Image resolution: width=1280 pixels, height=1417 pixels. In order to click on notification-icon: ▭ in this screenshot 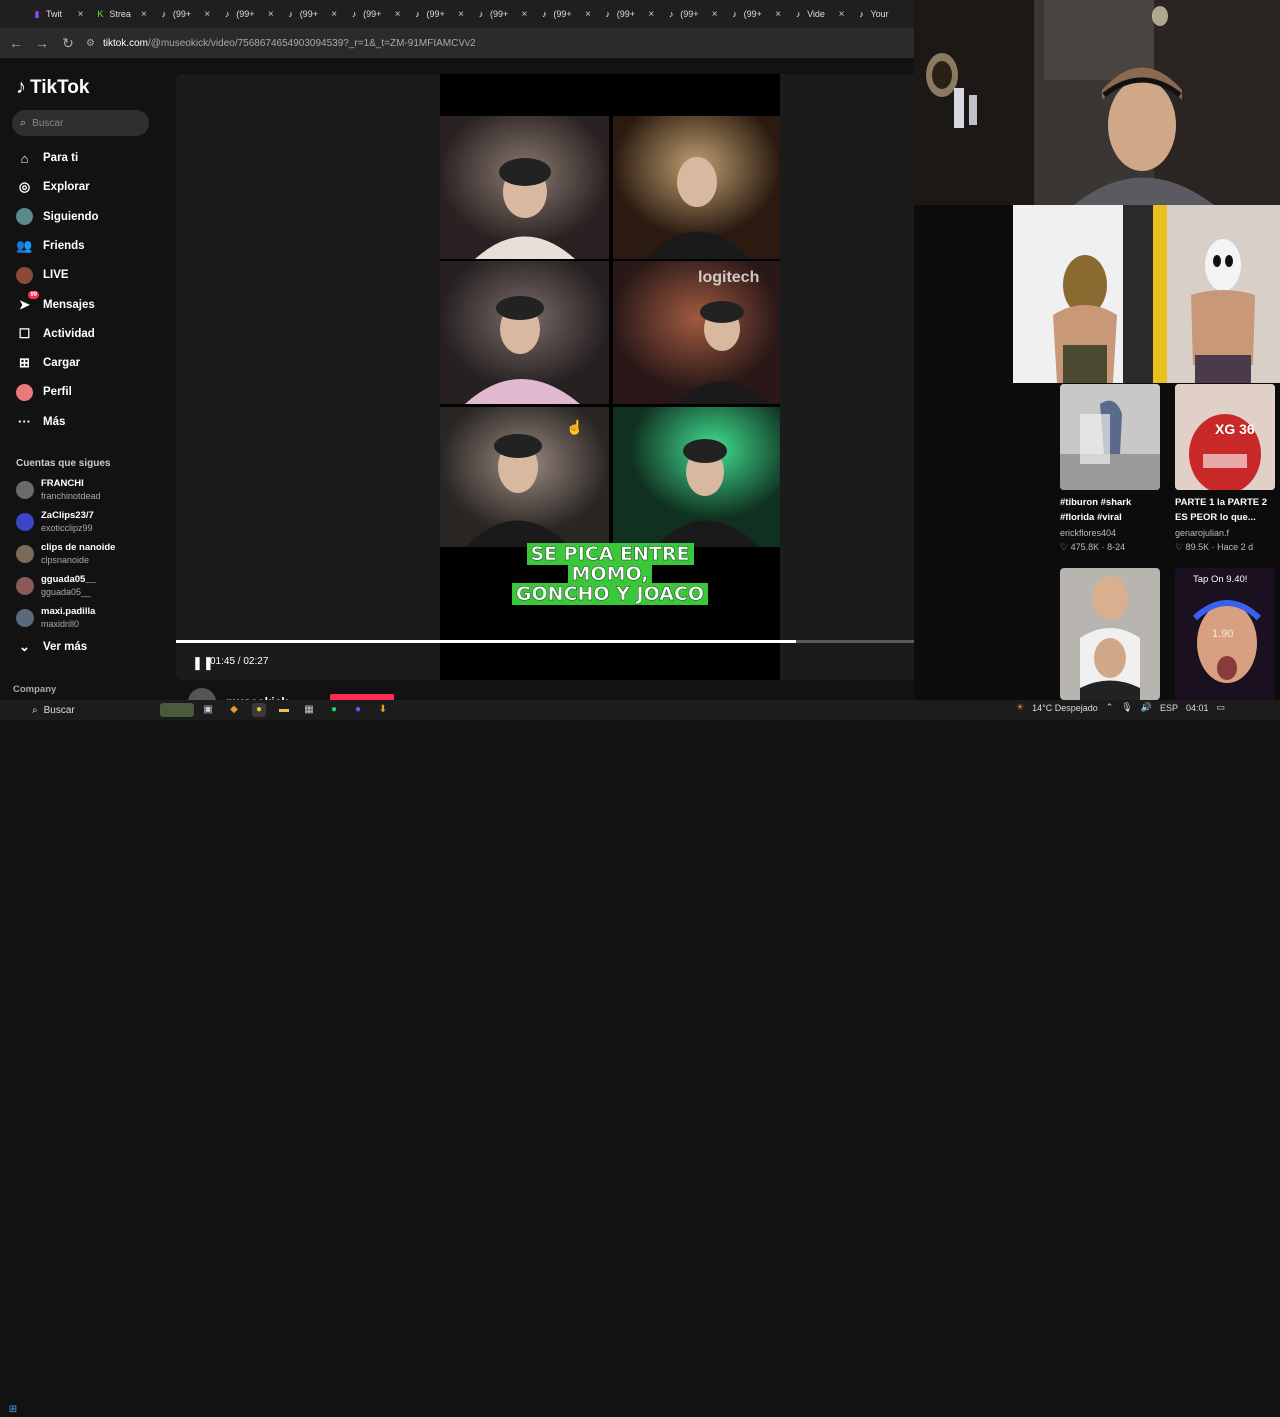, I will do `click(1220, 707)`.